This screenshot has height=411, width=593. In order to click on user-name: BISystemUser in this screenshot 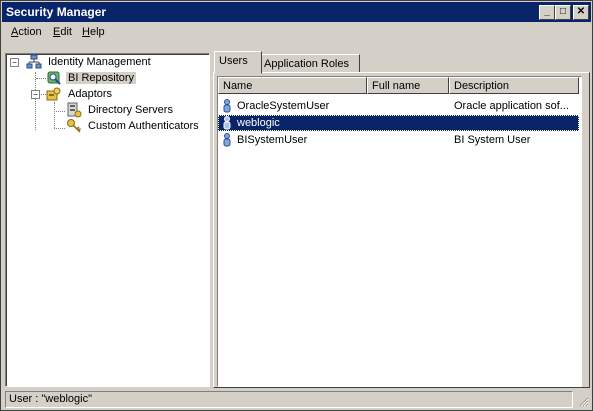, I will do `click(272, 140)`.